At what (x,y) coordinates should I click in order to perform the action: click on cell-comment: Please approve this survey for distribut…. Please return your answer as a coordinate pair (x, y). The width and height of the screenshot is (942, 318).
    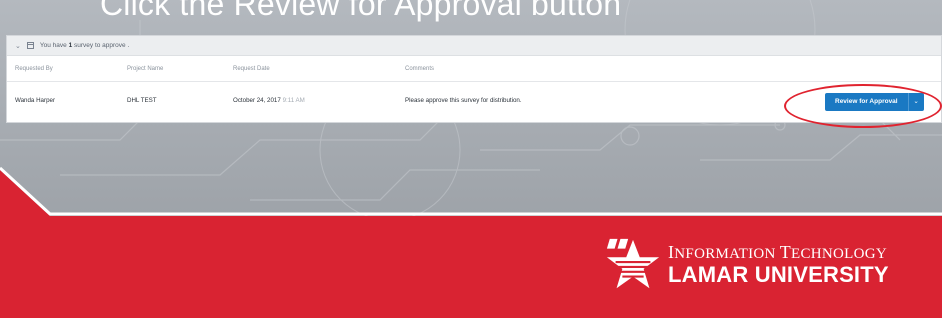
    Looking at the image, I should click on (463, 100).